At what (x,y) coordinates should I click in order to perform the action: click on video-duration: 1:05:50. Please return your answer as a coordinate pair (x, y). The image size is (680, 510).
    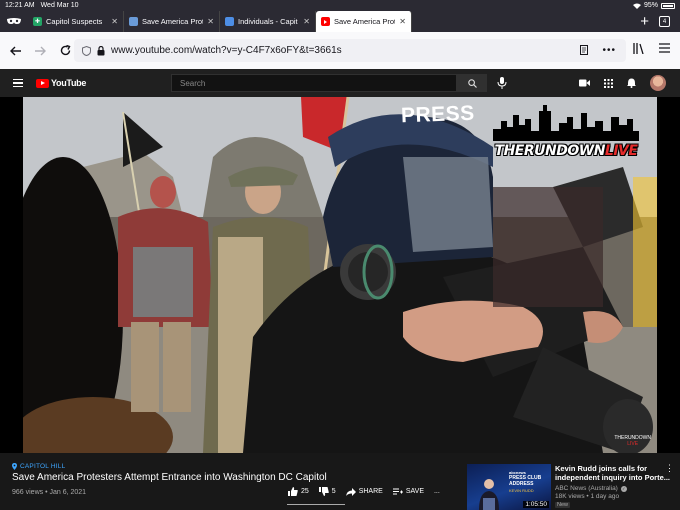
    Looking at the image, I should click on (536, 504).